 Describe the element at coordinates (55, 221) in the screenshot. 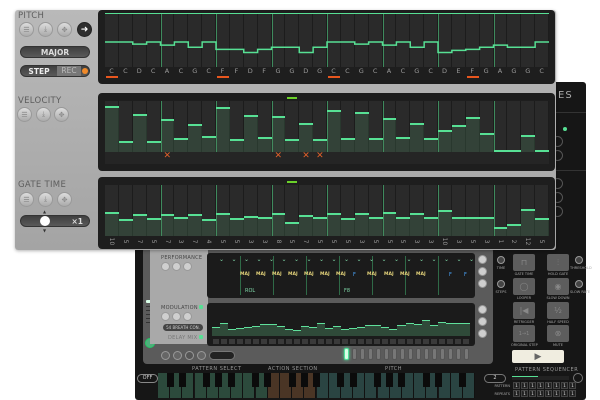

I see `gate-multiplier-slider: ×1` at that location.